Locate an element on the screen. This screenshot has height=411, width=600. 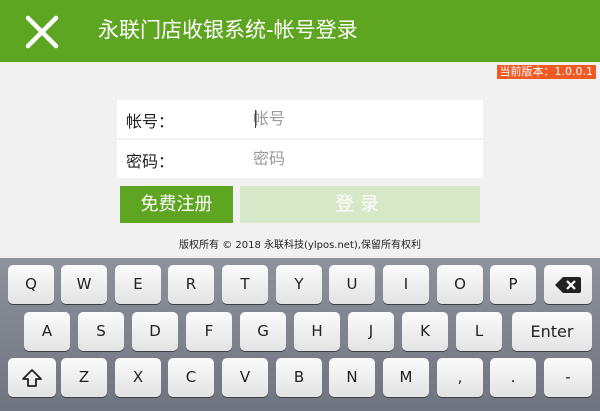
key-w: W is located at coordinates (84, 284).